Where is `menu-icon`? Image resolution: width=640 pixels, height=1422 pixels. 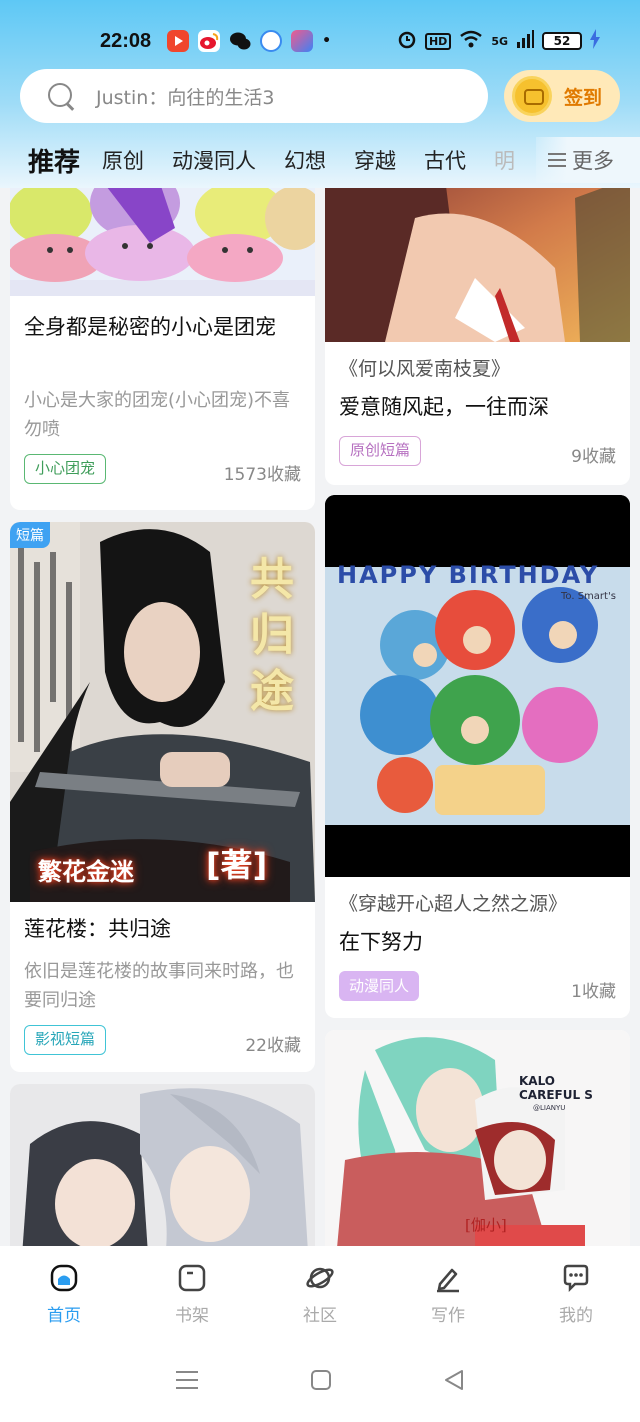 menu-icon is located at coordinates (557, 160).